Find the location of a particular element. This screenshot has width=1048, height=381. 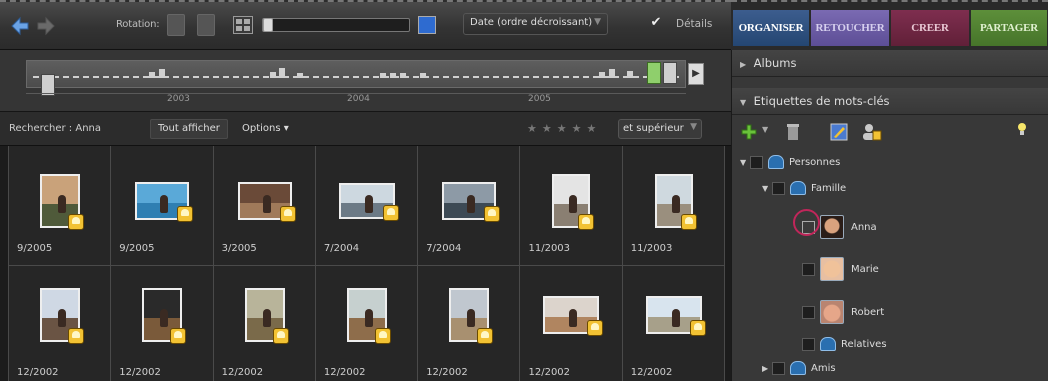

keywords-label: Etiquettes de mots-clés is located at coordinates (821, 101).